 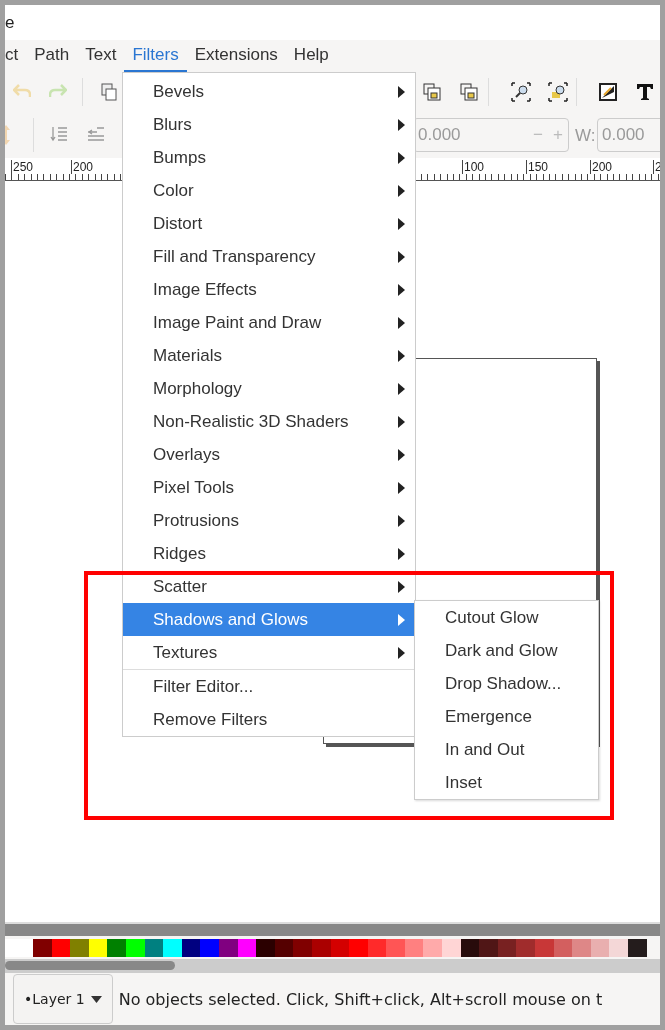 What do you see at coordinates (269, 586) in the screenshot?
I see `menu-item: Scatter` at bounding box center [269, 586].